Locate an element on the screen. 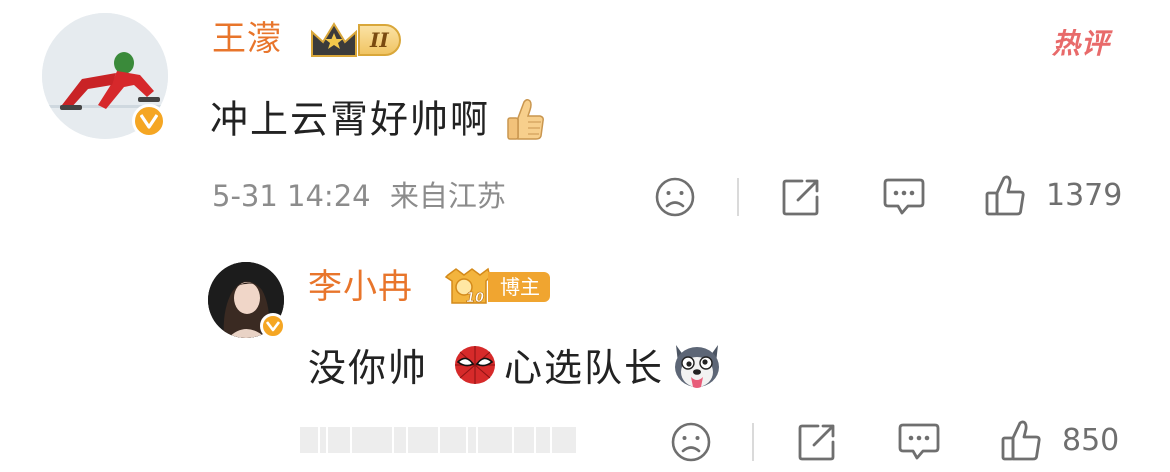 The height and width of the screenshot is (472, 1170). thumbs-up-emoji is located at coordinates (525, 122).